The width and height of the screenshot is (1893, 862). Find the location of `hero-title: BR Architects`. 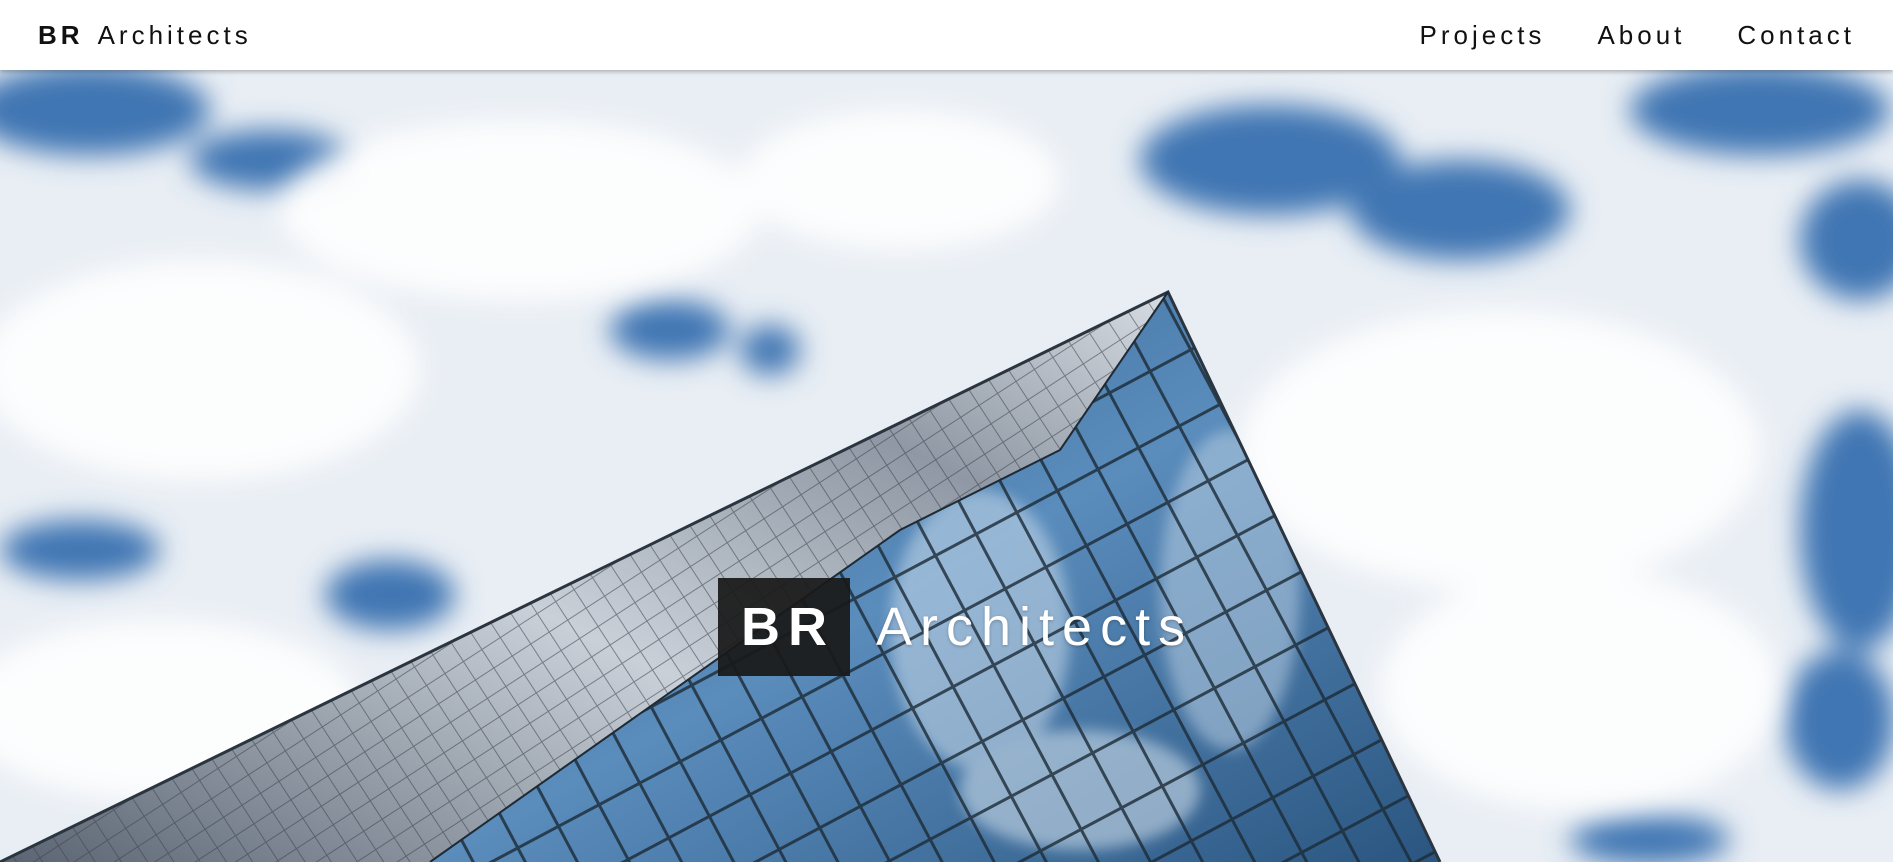

hero-title: BR Architects is located at coordinates (955, 627).